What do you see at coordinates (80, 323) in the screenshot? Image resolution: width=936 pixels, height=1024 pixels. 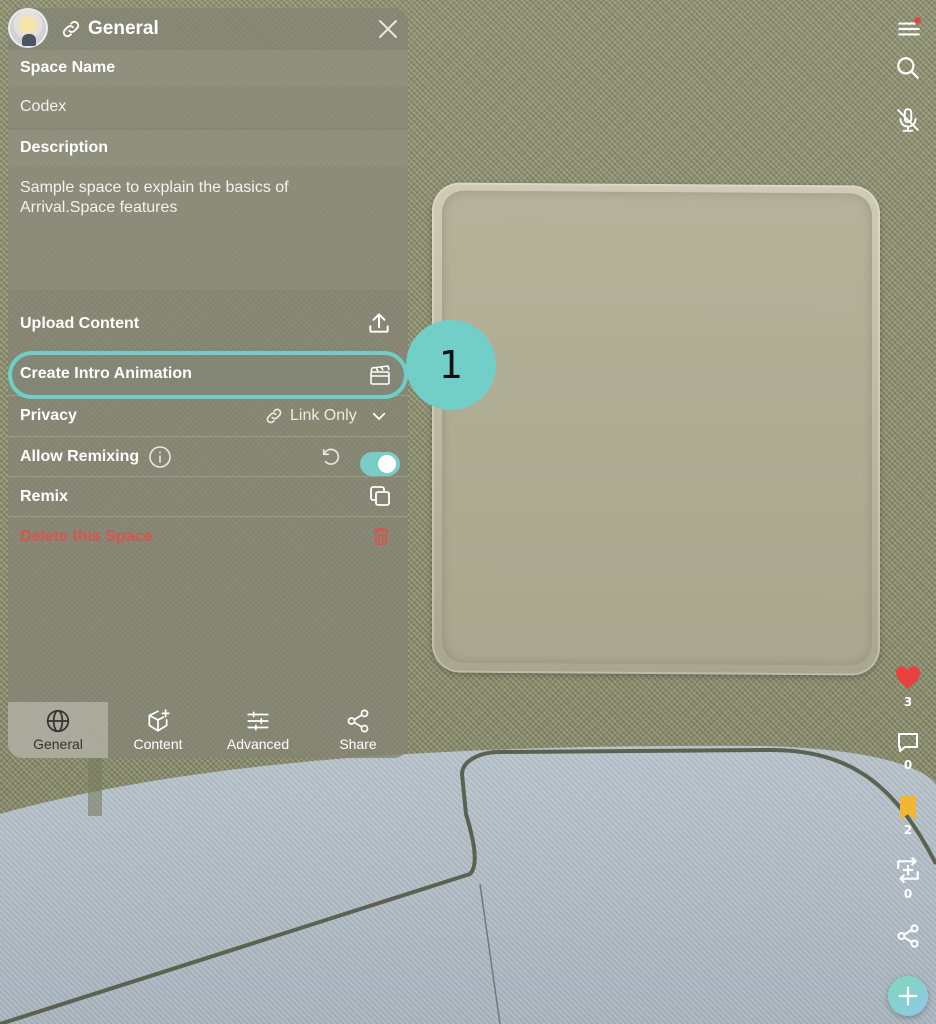 I see `upload-content-label: Upload Content` at bounding box center [80, 323].